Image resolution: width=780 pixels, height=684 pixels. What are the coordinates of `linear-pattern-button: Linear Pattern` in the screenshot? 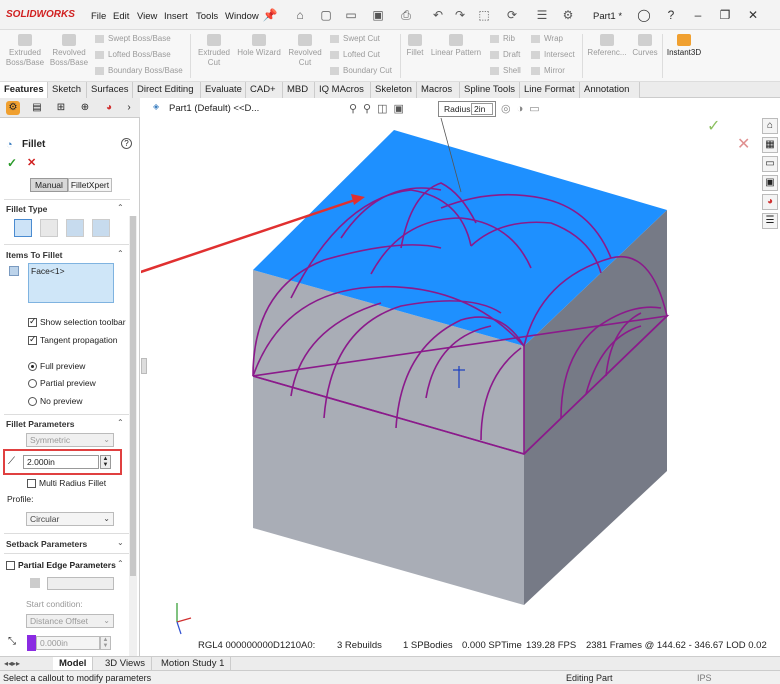 It's located at (456, 46).